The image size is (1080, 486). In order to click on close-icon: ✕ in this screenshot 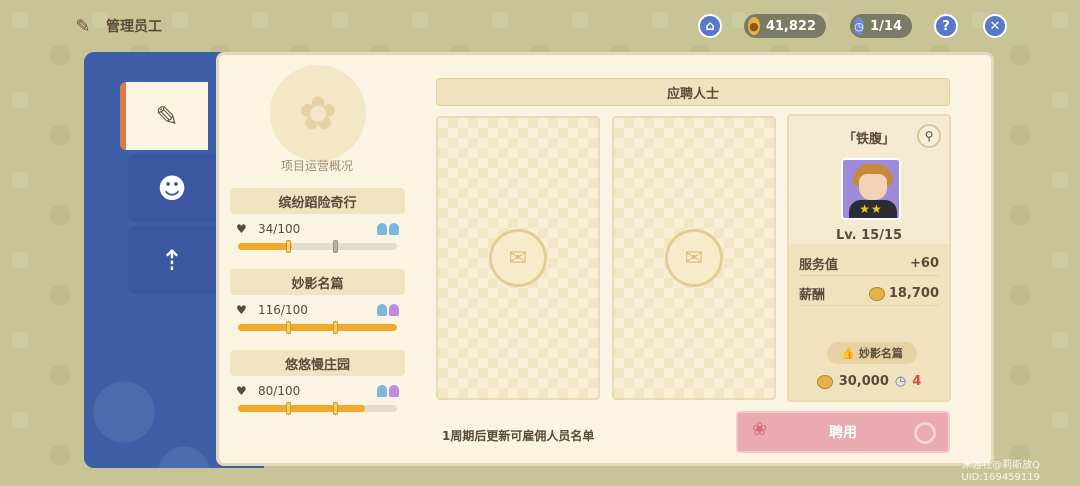, I will do `click(995, 26)`.